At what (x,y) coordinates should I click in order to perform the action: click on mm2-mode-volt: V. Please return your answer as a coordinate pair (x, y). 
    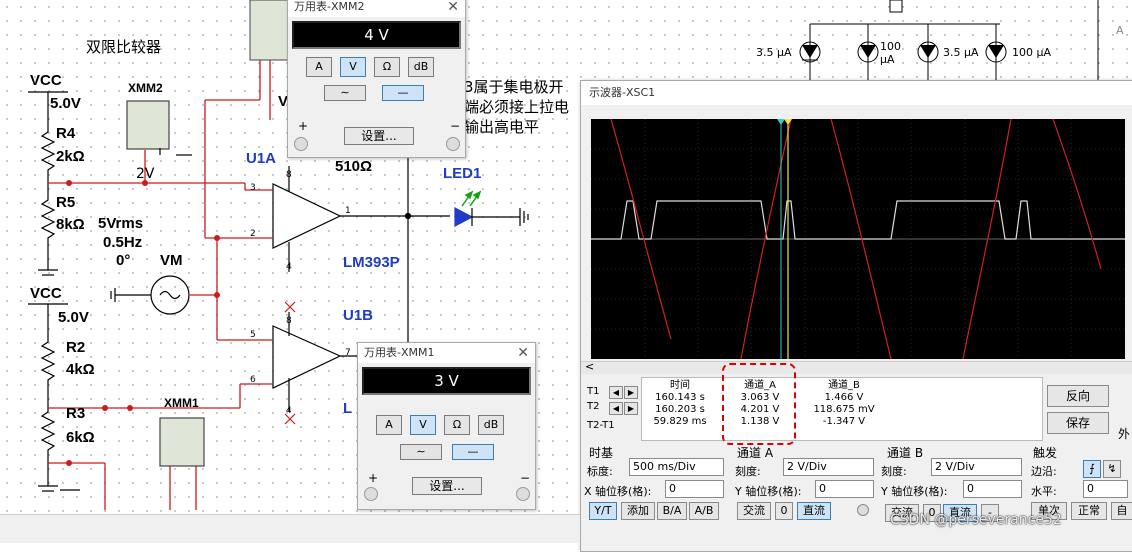
    Looking at the image, I should click on (353, 67).